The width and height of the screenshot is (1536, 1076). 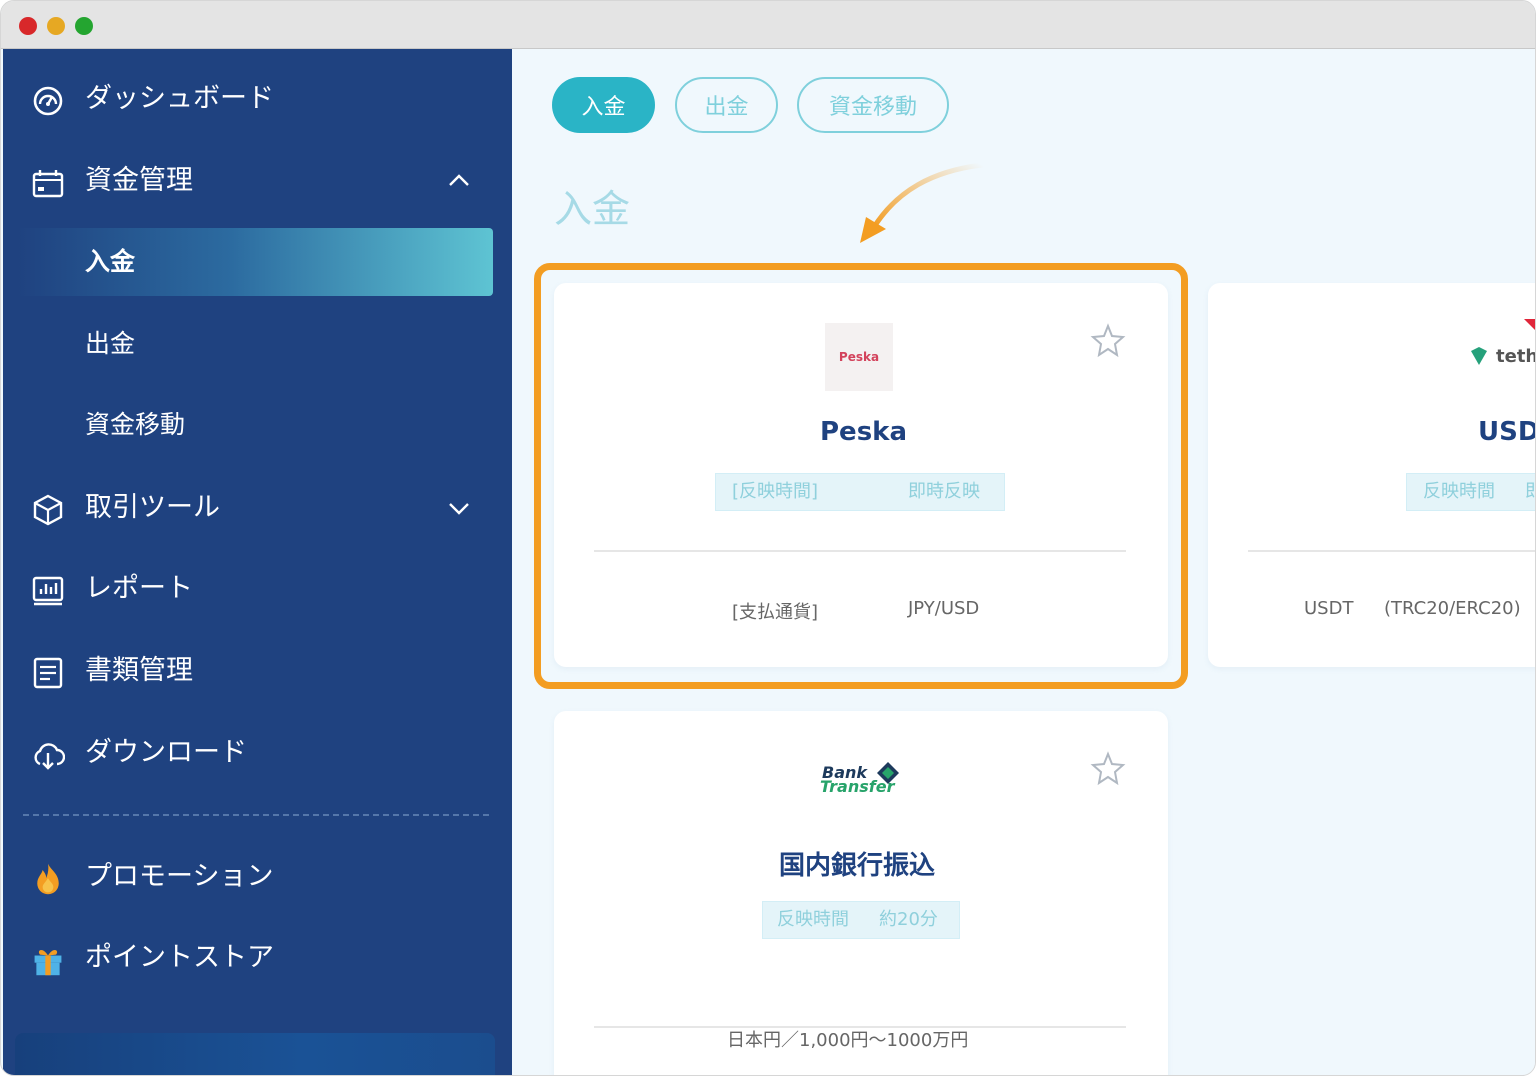 I want to click on currency-label: USDT, so click(x=1329, y=608).